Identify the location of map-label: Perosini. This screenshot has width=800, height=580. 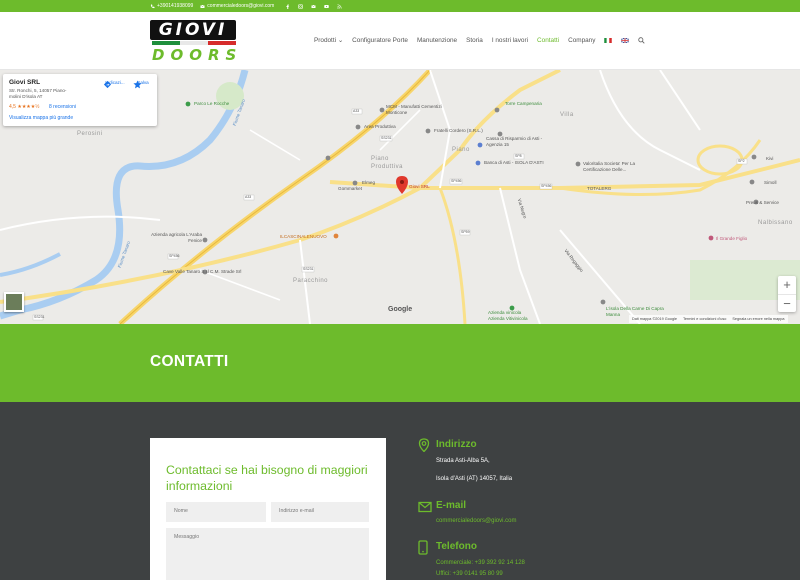
(90, 134).